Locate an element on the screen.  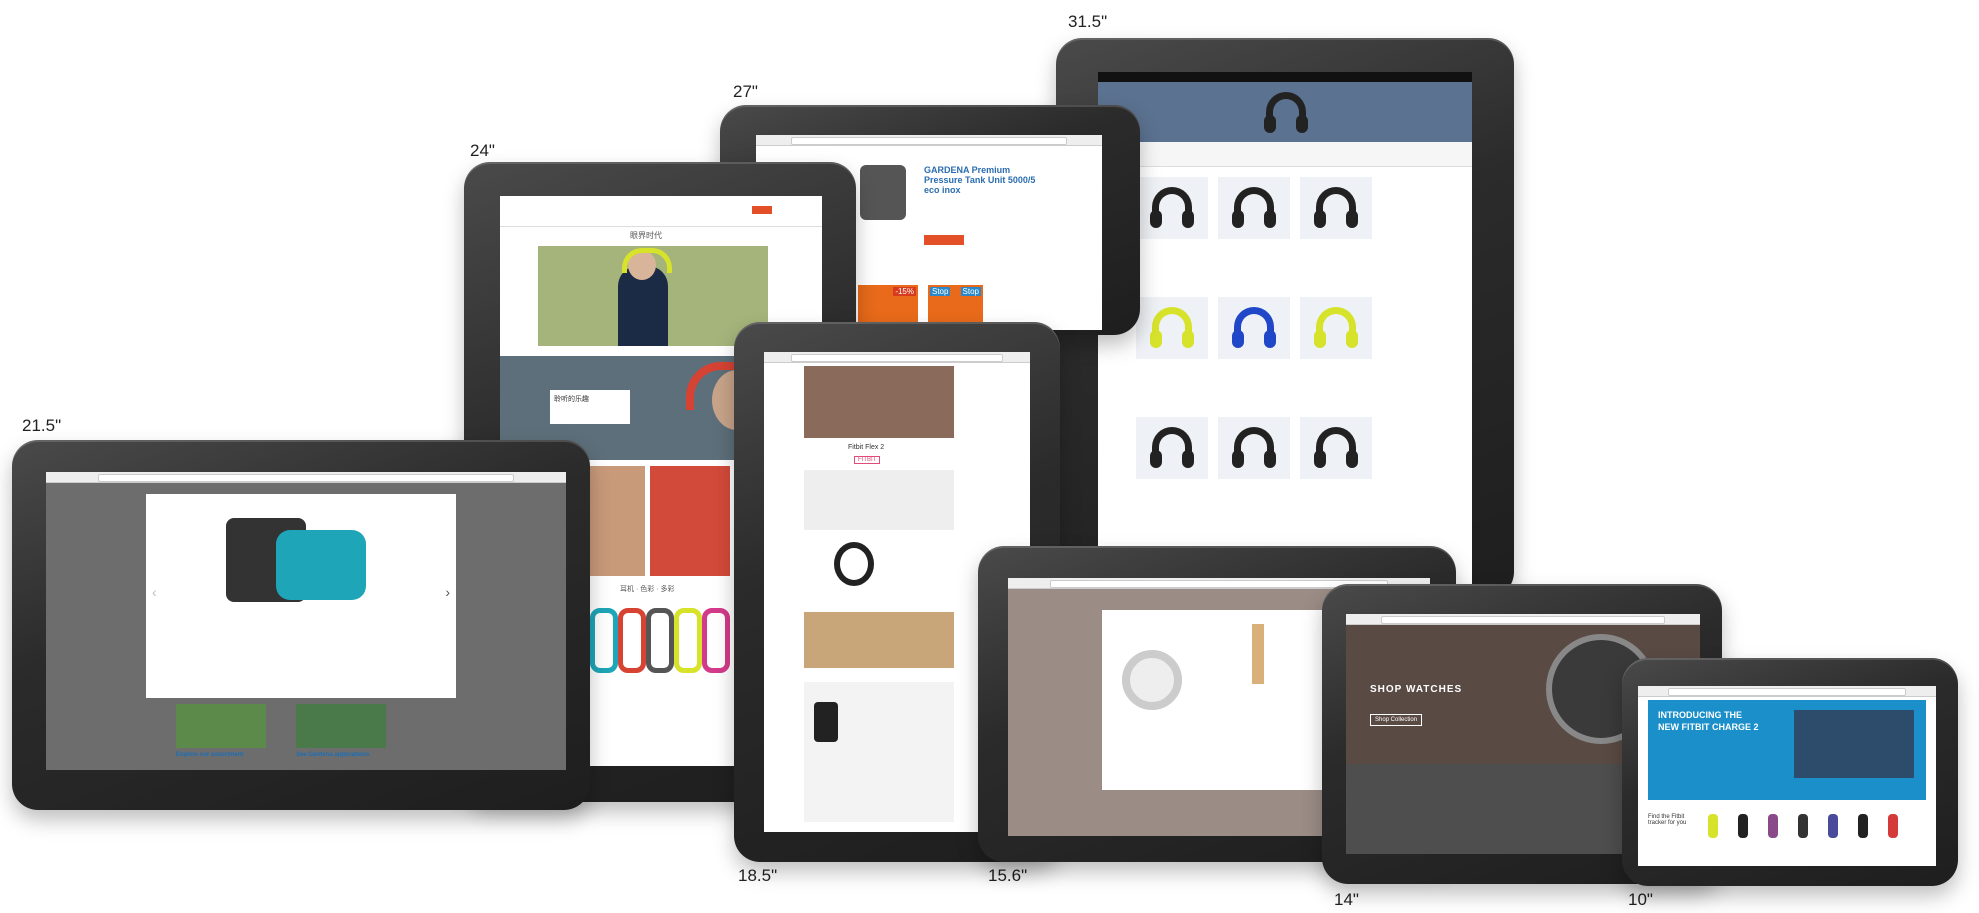
promo-image-right is located at coordinates (690, 521).